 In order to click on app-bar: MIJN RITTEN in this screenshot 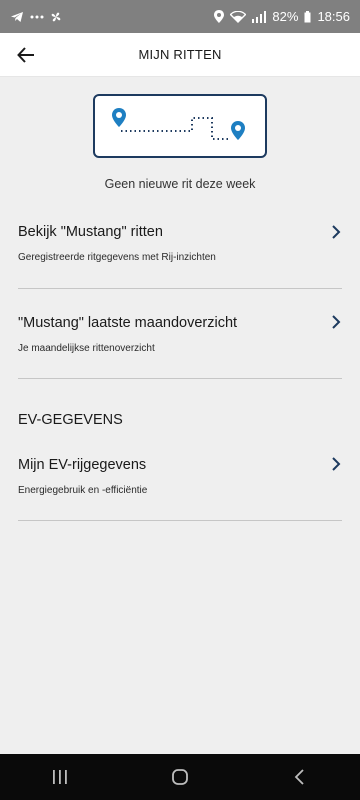, I will do `click(180, 55)`.